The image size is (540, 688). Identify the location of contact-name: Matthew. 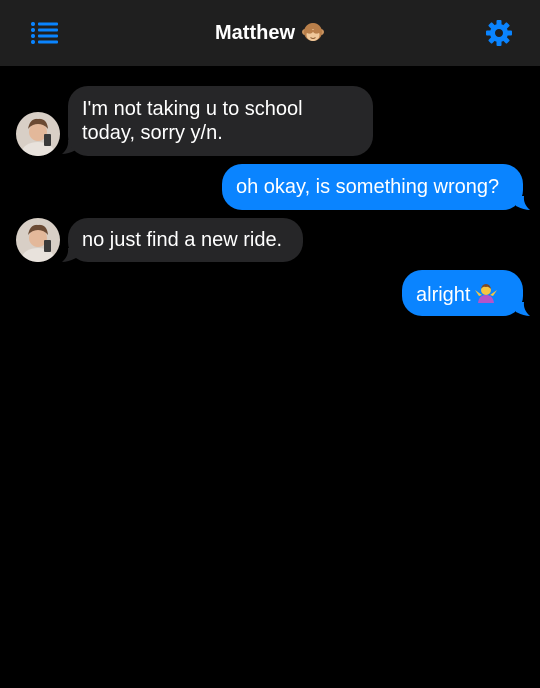
(255, 32).